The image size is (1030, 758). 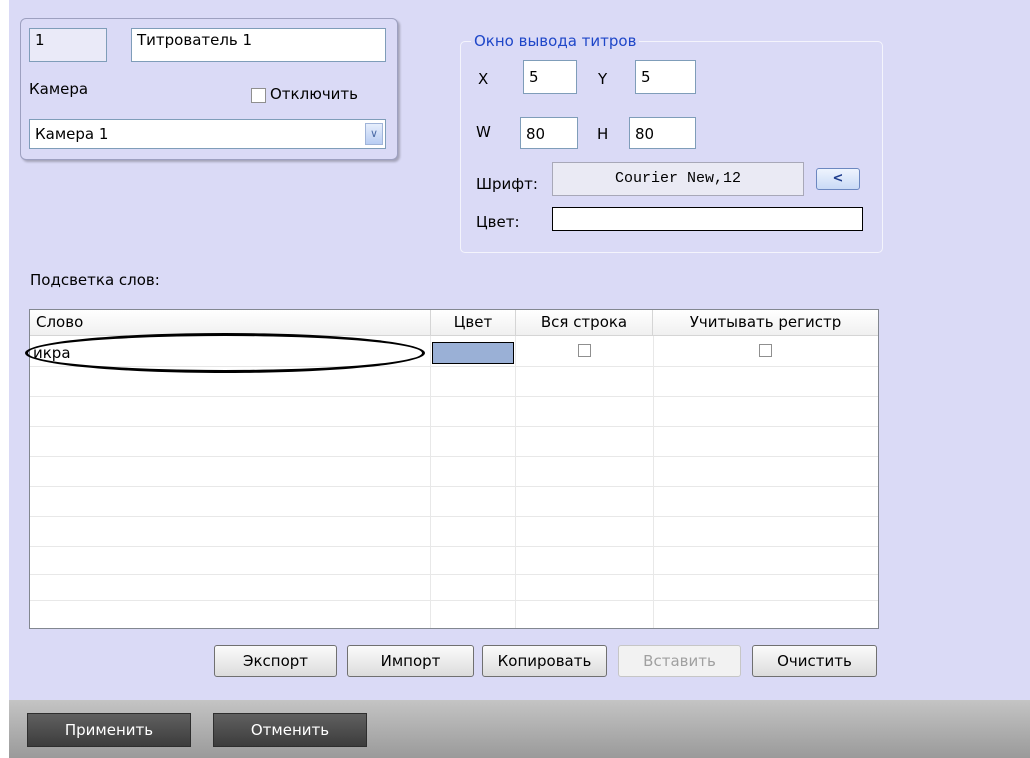 What do you see at coordinates (258, 45) in the screenshot?
I see `titler-name-field: Титрователь 1` at bounding box center [258, 45].